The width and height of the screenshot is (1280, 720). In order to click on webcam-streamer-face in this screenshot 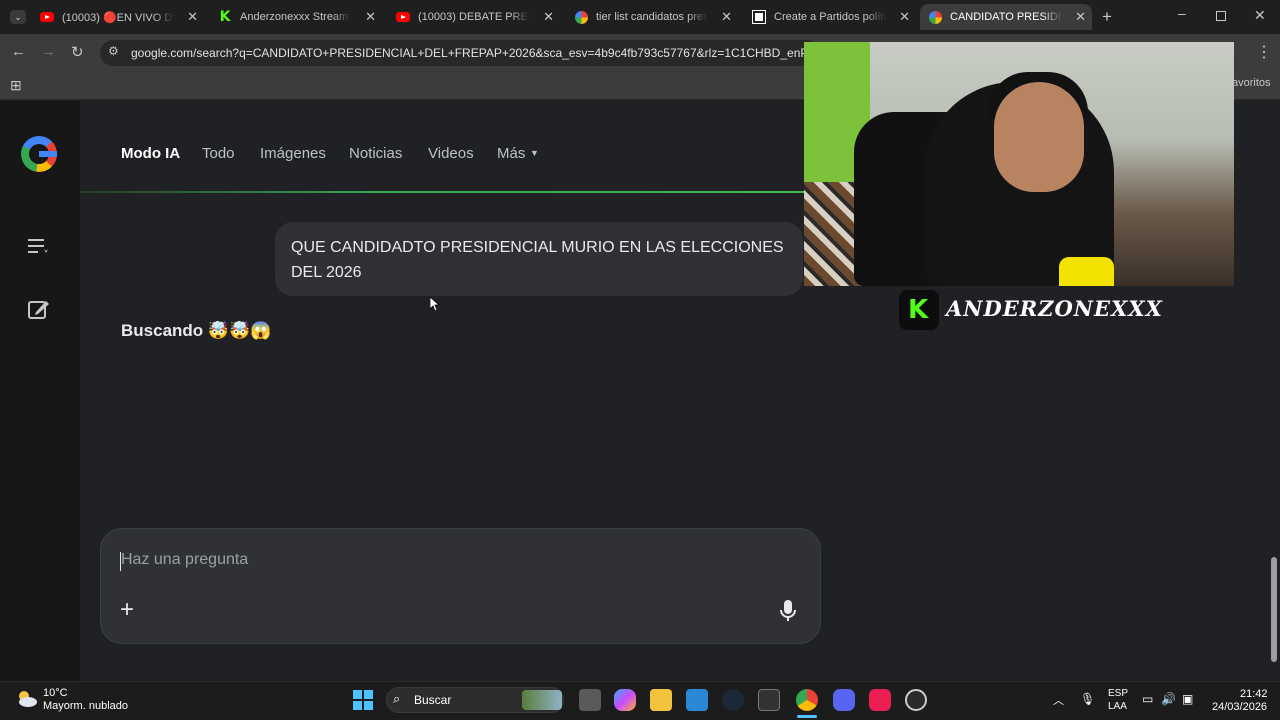, I will do `click(1039, 137)`.